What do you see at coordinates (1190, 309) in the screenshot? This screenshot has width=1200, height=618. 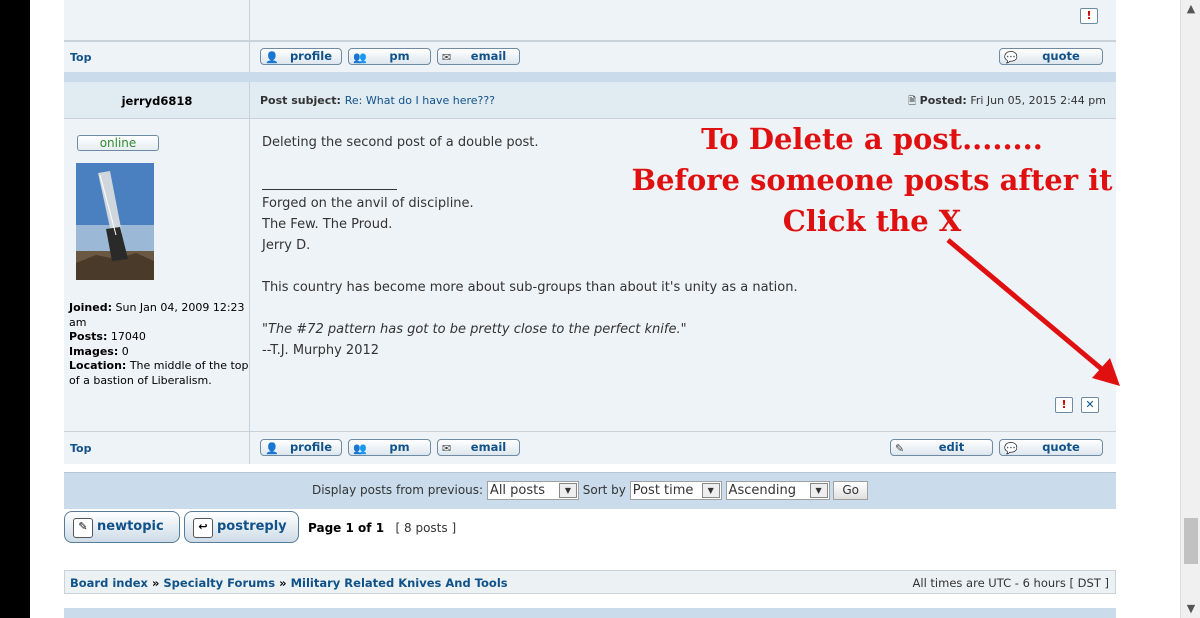 I see `vertical-scrollbar: ▲ ▼` at bounding box center [1190, 309].